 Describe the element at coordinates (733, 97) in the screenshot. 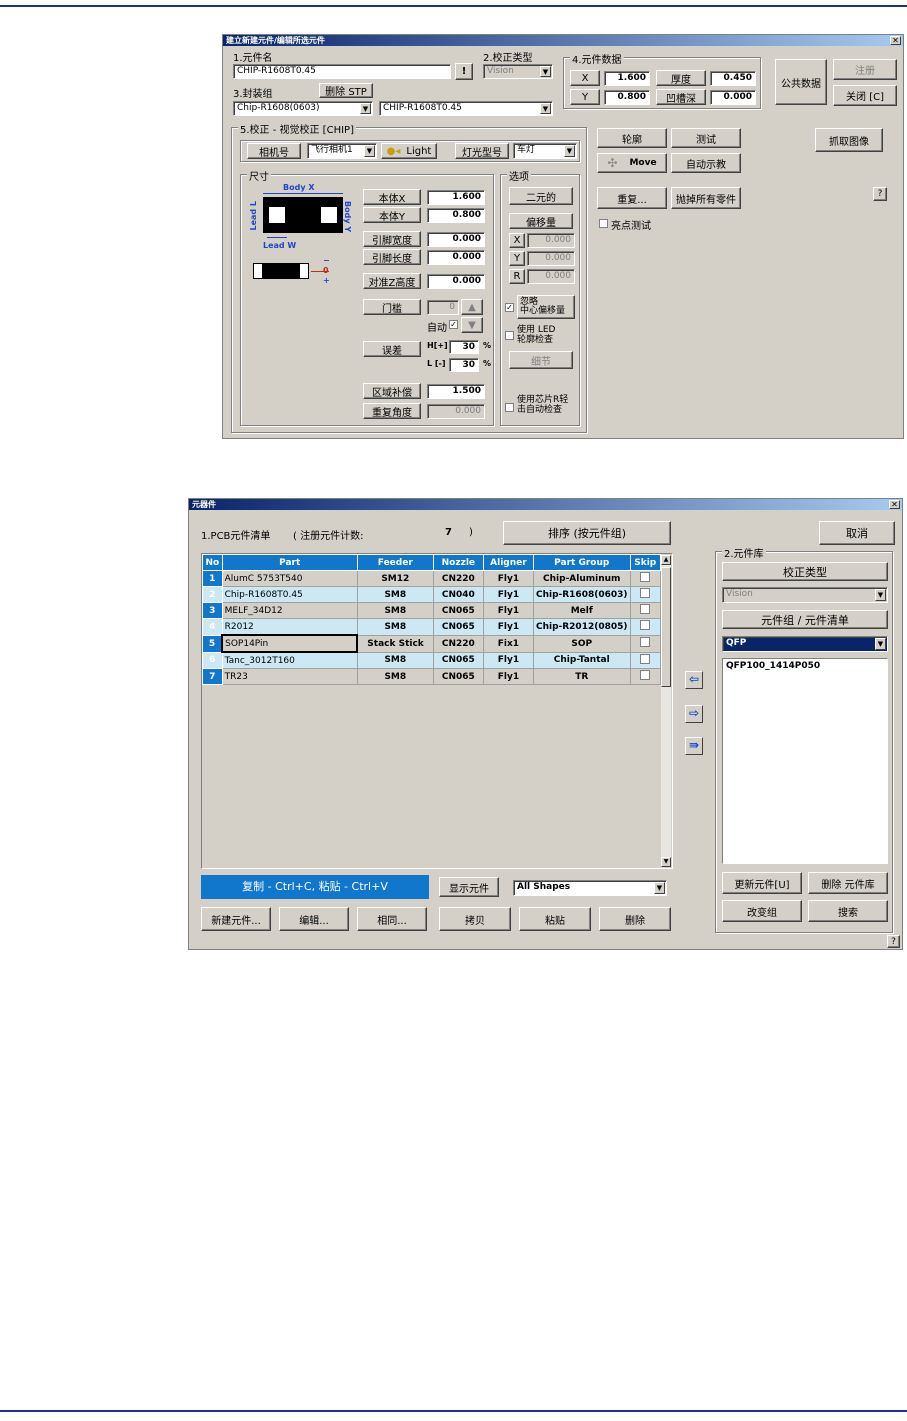

I see `recess-input: 0.000` at that location.